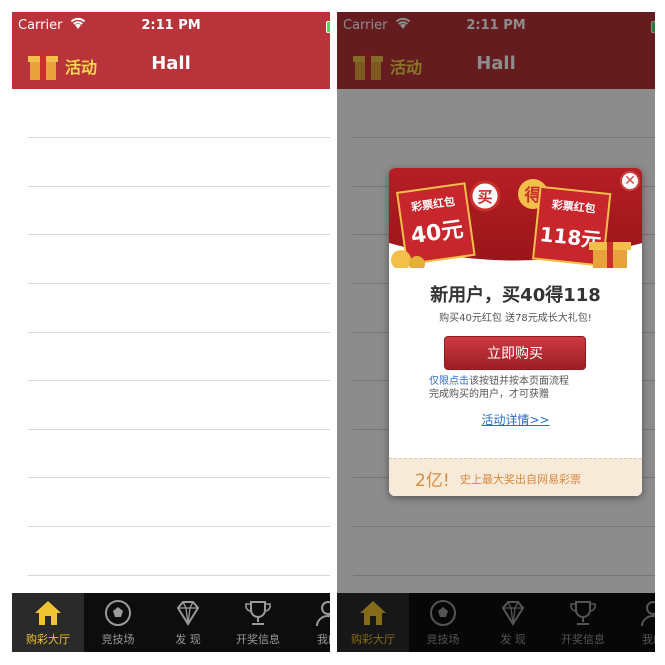  Describe the element at coordinates (258, 639) in the screenshot. I see `tab-label: 开奖信息` at that location.